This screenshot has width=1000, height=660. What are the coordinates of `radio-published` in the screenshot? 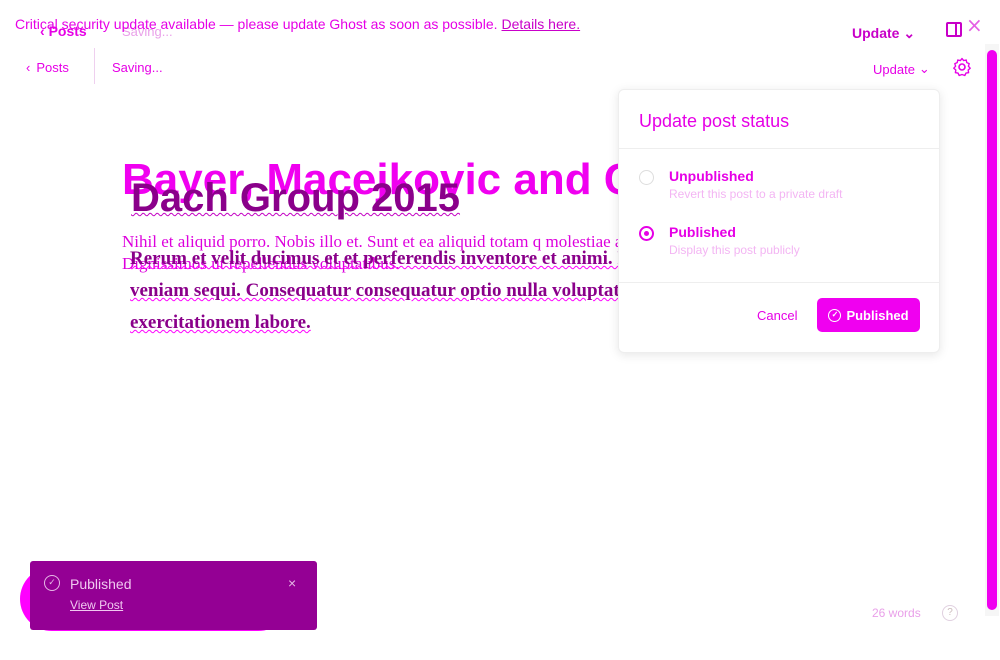 It's located at (646, 233).